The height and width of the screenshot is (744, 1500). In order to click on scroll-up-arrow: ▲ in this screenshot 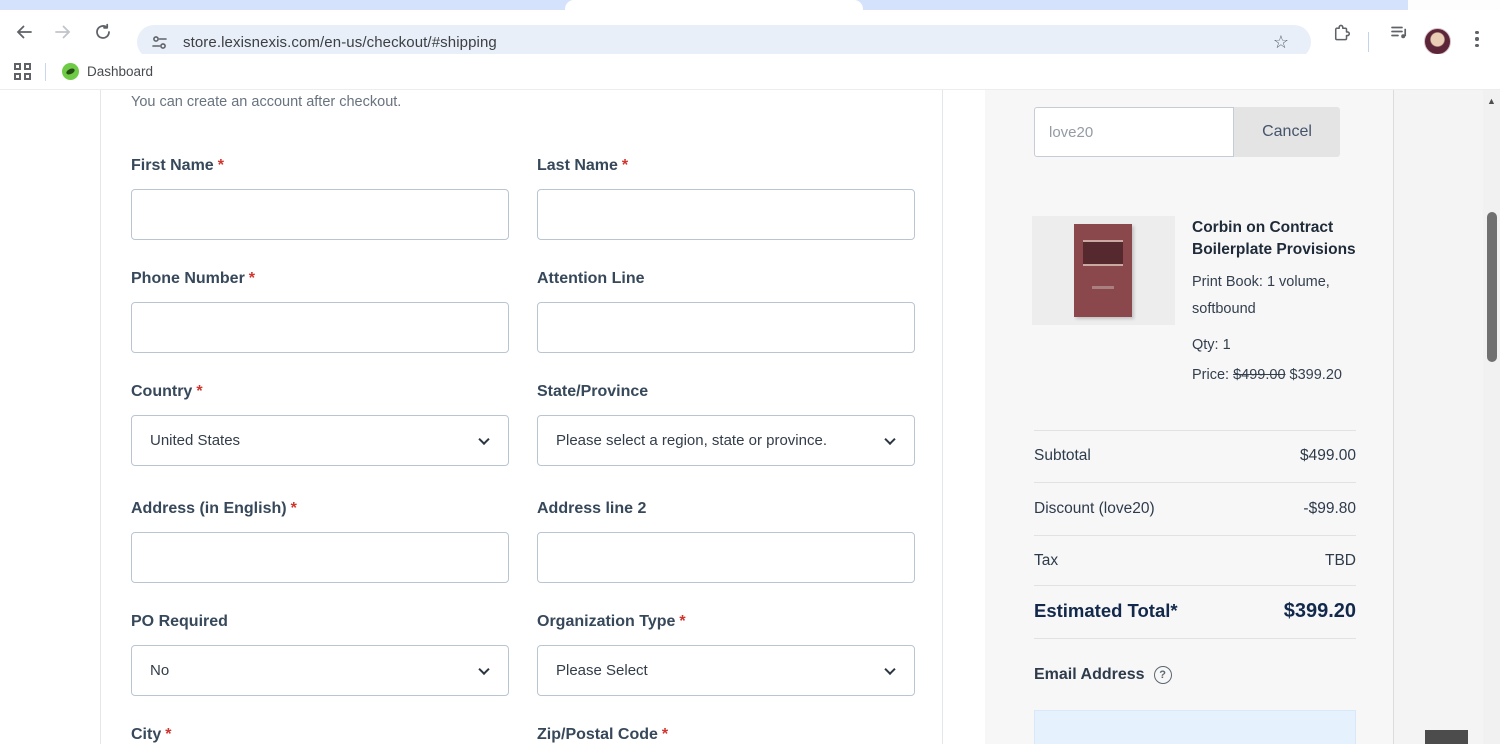, I will do `click(1491, 101)`.